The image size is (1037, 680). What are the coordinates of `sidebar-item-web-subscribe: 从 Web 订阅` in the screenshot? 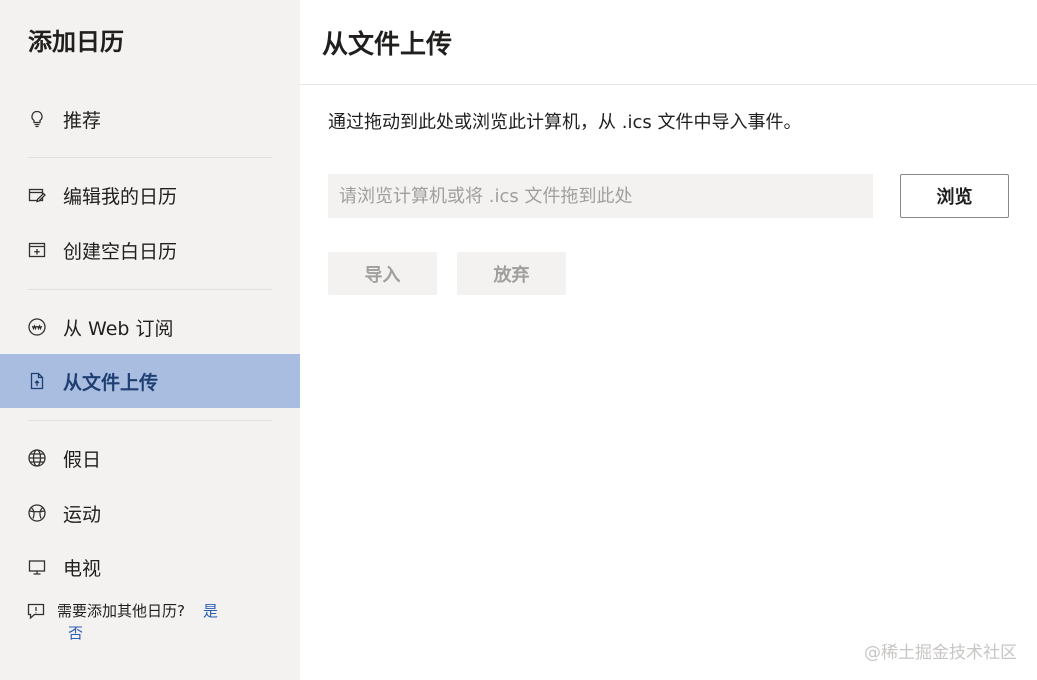 It's located at (150, 327).